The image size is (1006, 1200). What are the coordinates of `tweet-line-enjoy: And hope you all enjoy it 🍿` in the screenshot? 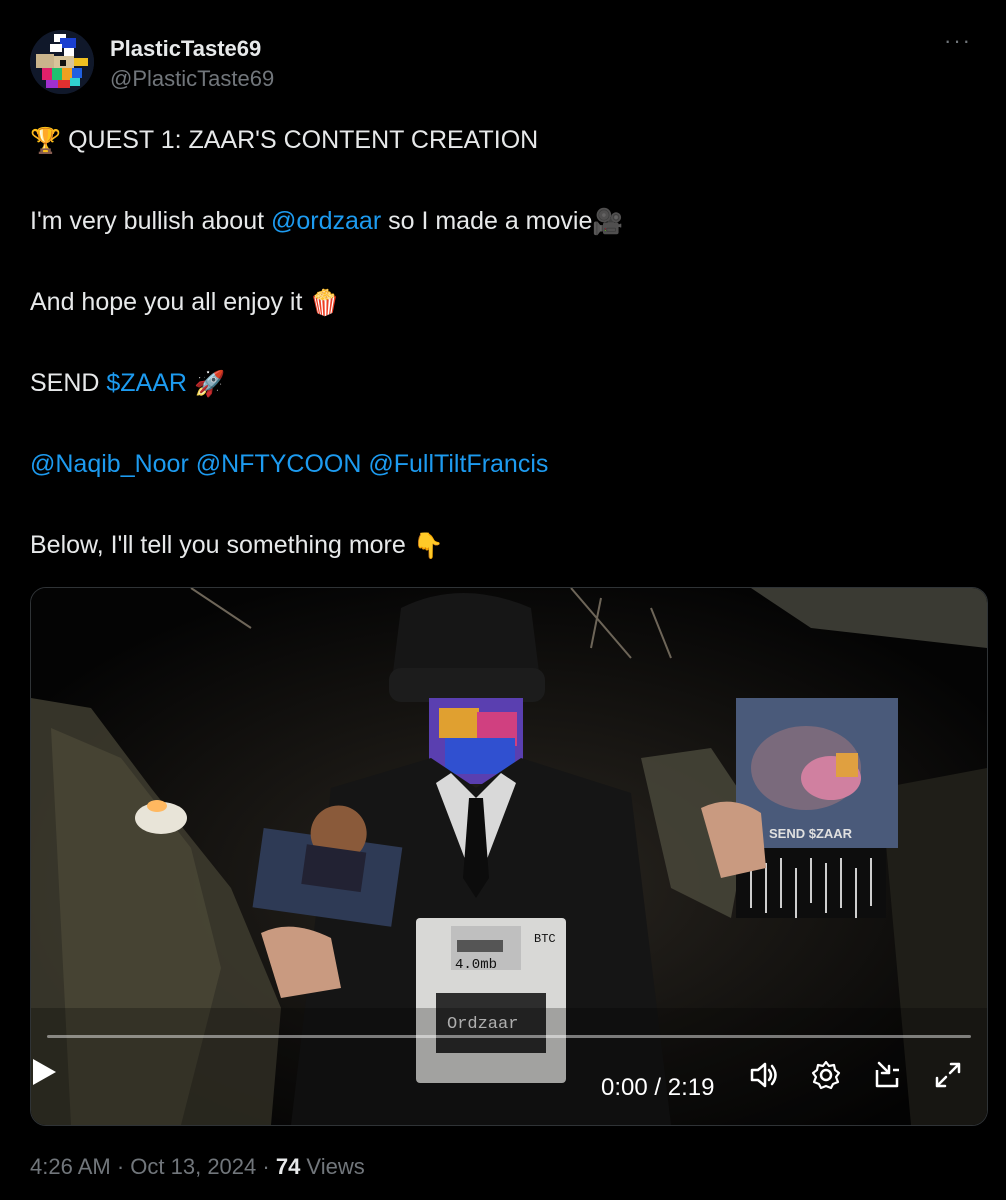 It's located at (503, 302).